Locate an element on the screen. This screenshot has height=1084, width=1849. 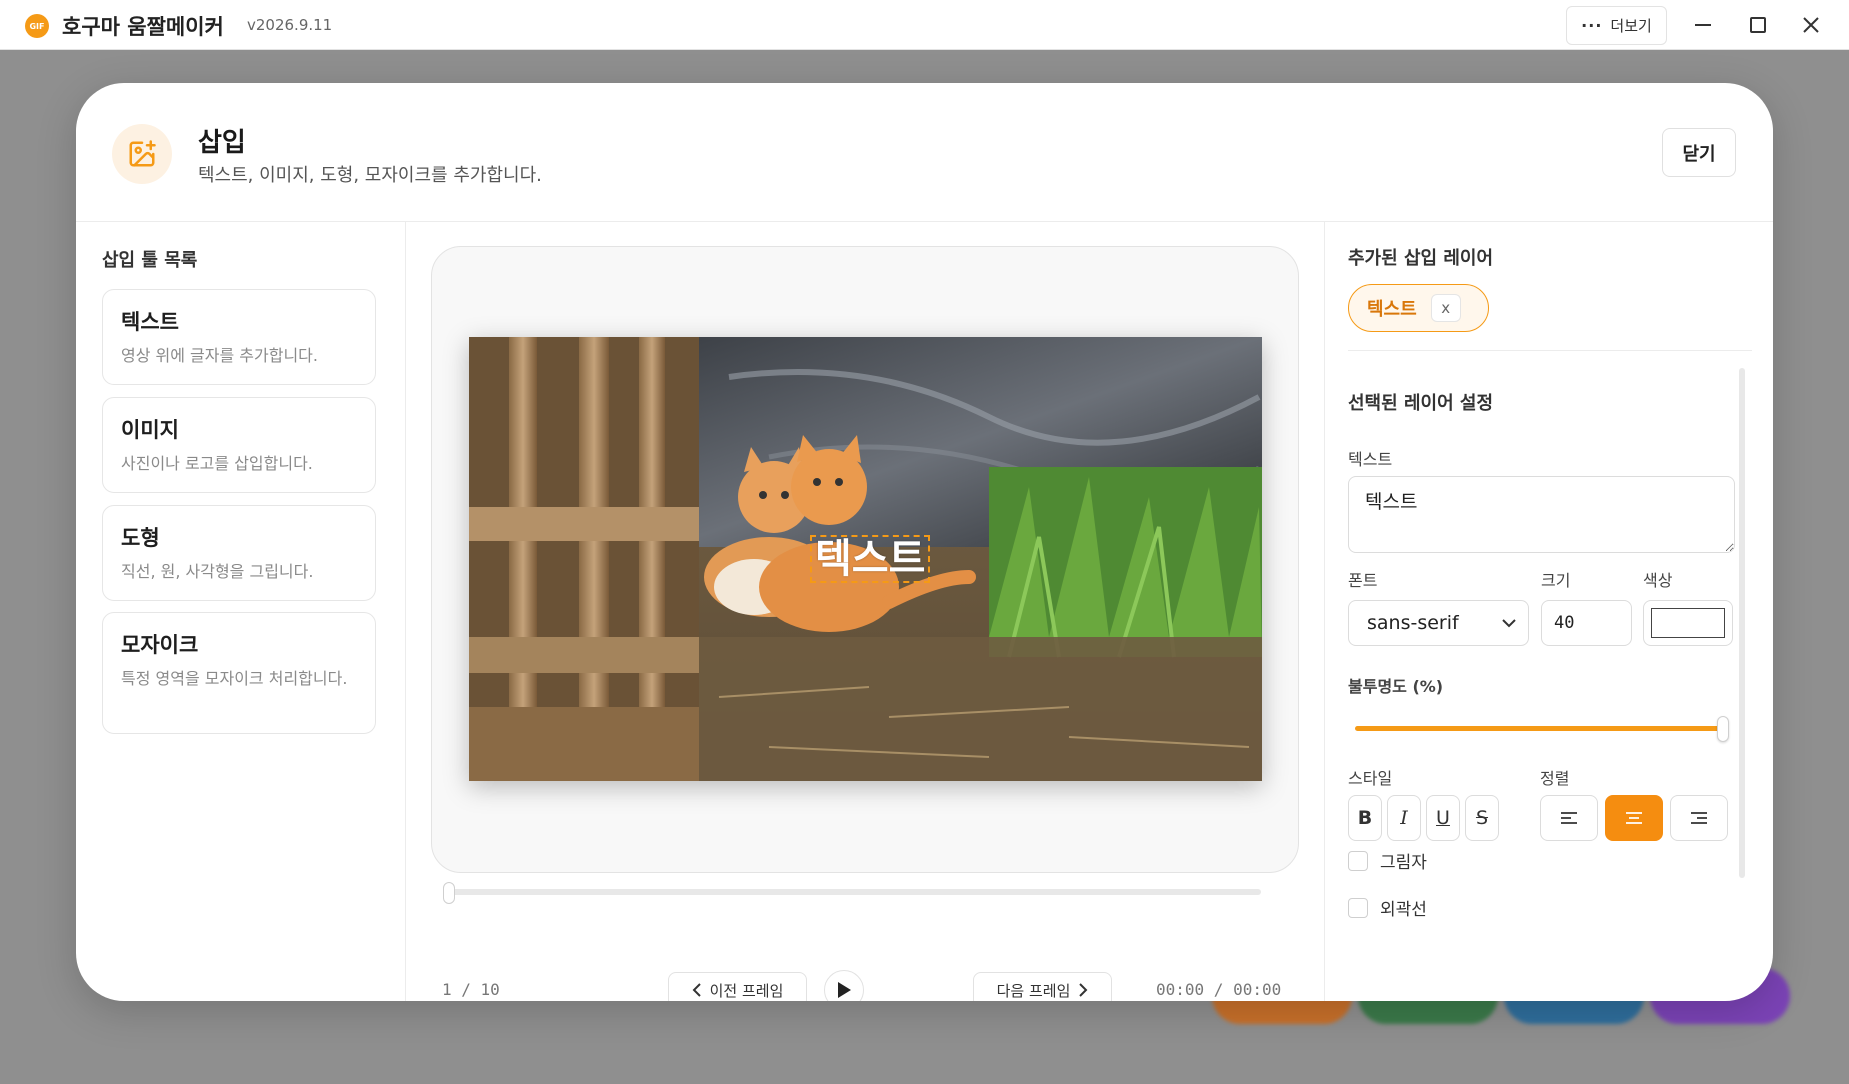
frame-counter: 1 / 10 is located at coordinates (471, 989).